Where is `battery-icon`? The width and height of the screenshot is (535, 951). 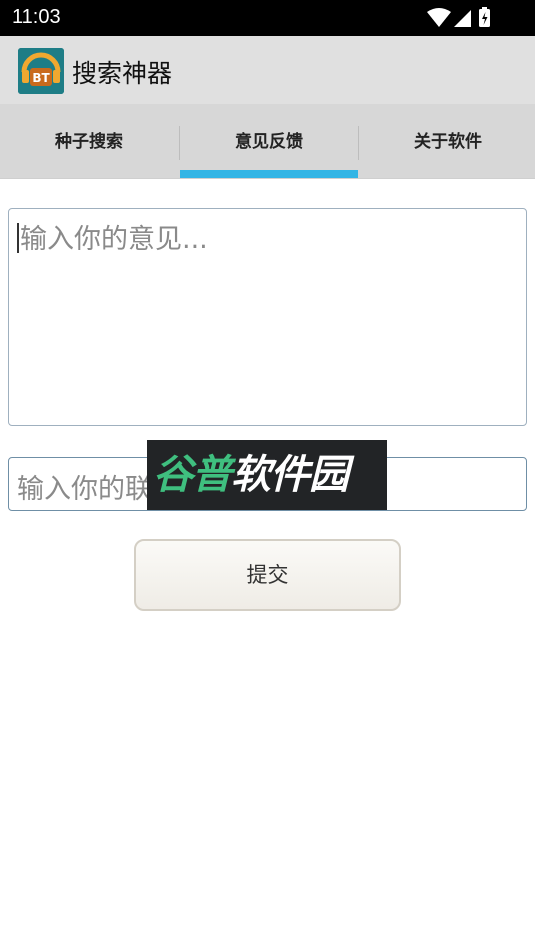 battery-icon is located at coordinates (484, 17).